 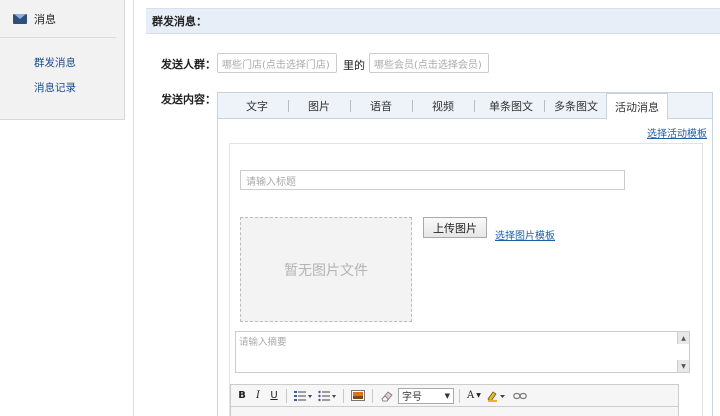 I want to click on store-select-input: 哪些门店(点击选择门店), so click(x=277, y=63).